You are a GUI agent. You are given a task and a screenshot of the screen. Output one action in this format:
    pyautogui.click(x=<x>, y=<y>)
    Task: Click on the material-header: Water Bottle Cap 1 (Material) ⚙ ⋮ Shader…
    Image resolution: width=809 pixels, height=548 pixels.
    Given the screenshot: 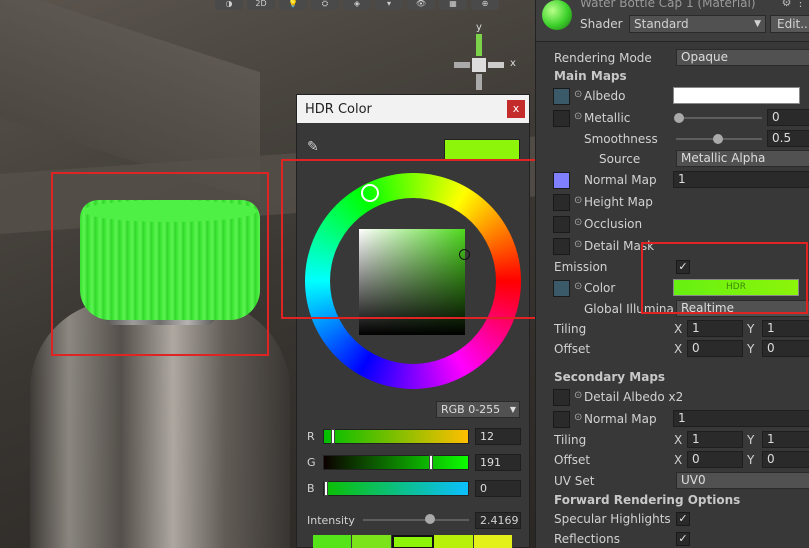 What is the action you would take?
    pyautogui.click(x=672, y=21)
    